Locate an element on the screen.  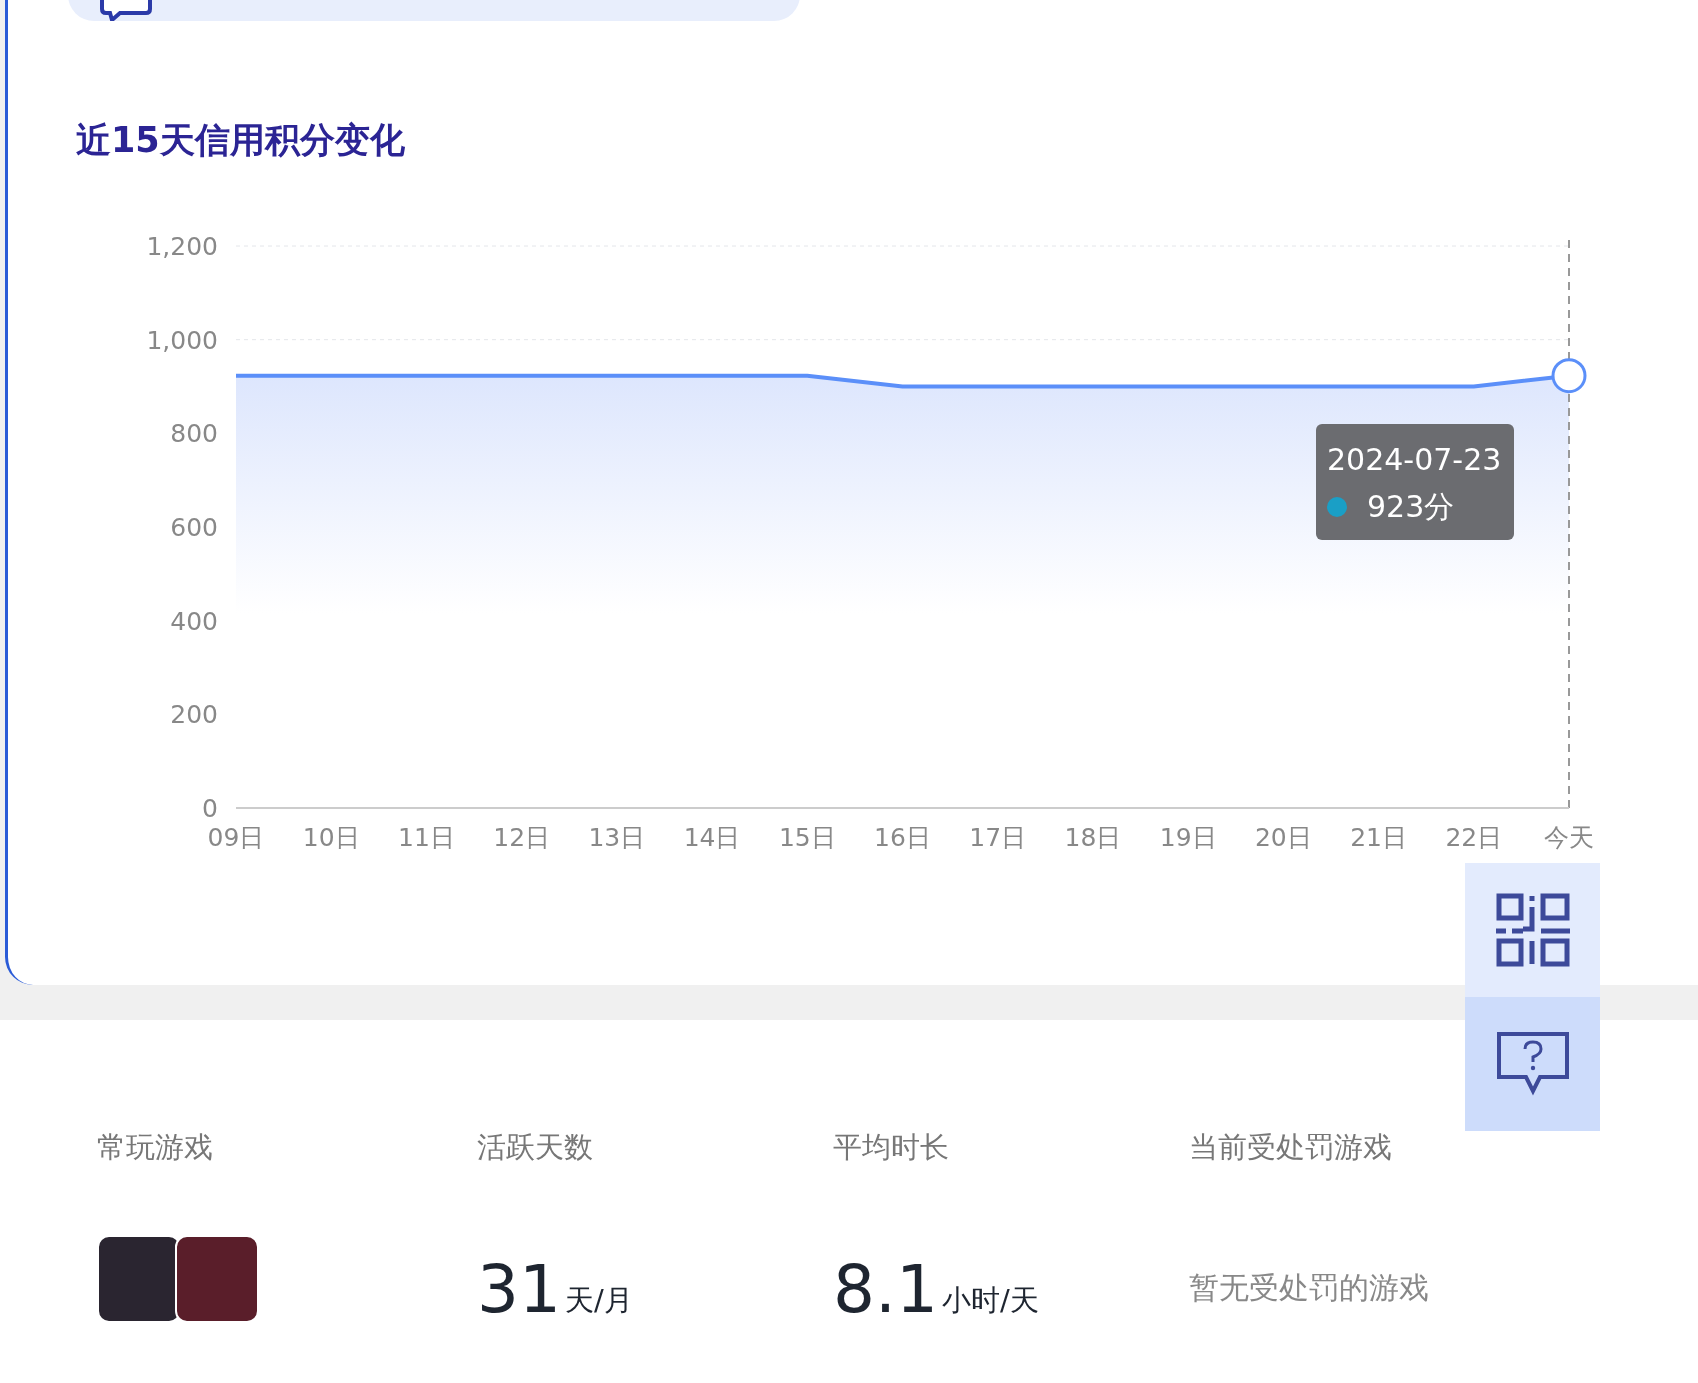
axis-label: 22日 is located at coordinates (1474, 837).